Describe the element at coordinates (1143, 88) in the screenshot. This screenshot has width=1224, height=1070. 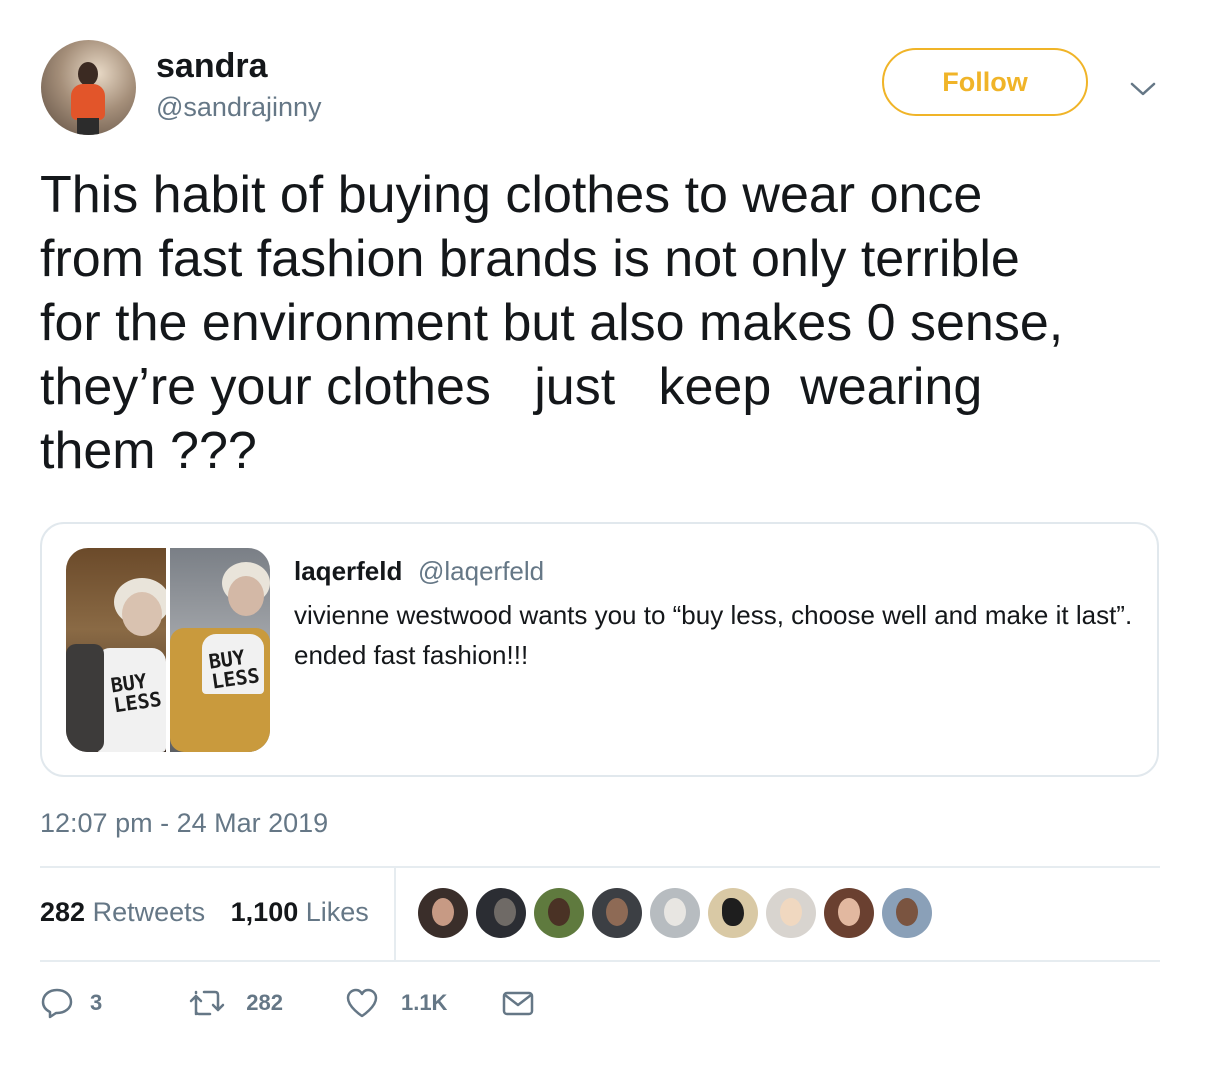
I see `chevron-down-icon` at that location.